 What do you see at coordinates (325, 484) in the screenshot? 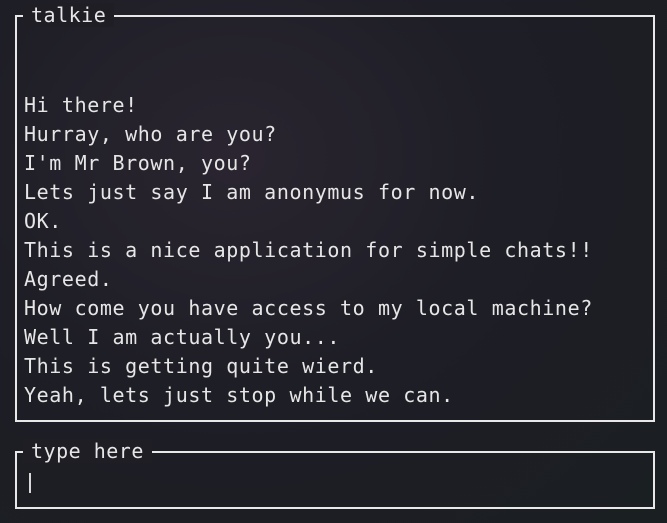
I see `message-input` at bounding box center [325, 484].